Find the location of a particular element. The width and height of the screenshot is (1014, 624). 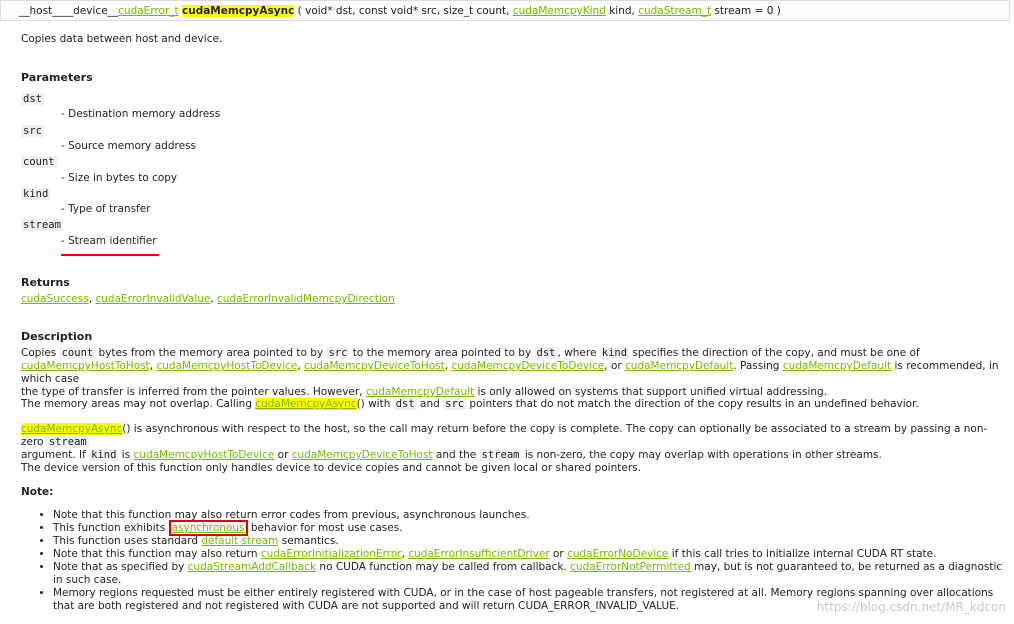

error-initialization-link: cudaErrorInitializationError is located at coordinates (331, 554).